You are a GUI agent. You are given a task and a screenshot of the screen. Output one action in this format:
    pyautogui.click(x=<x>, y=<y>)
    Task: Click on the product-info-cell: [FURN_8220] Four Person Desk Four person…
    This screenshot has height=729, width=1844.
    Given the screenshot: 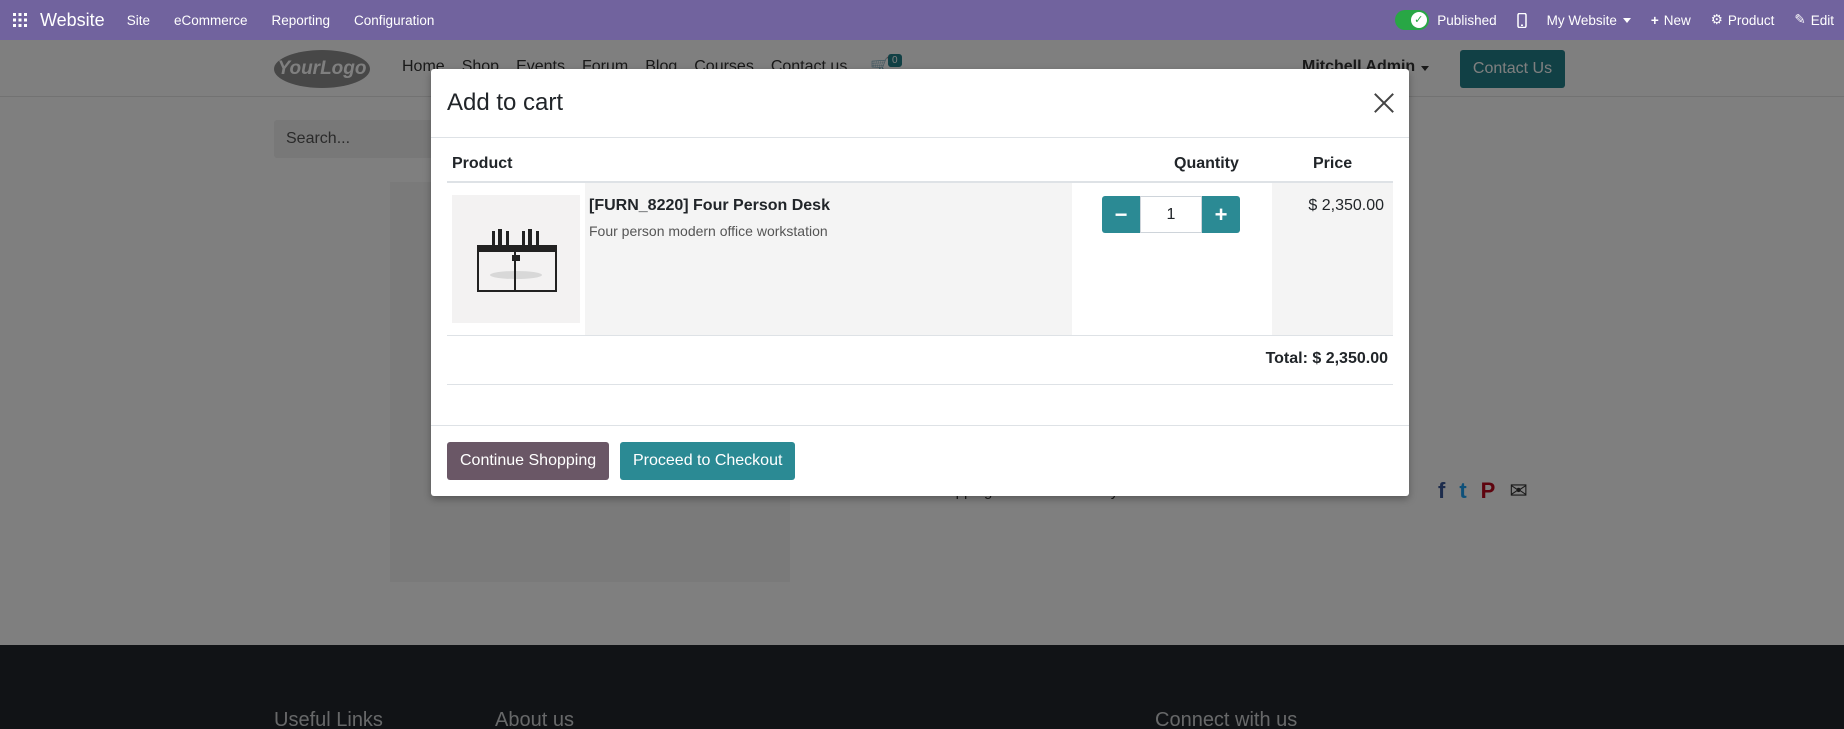 What is the action you would take?
    pyautogui.click(x=828, y=259)
    